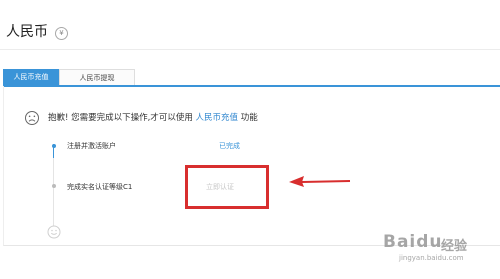 The width and height of the screenshot is (500, 279). What do you see at coordinates (413, 242) in the screenshot?
I see `watermark-logo: Baidu` at bounding box center [413, 242].